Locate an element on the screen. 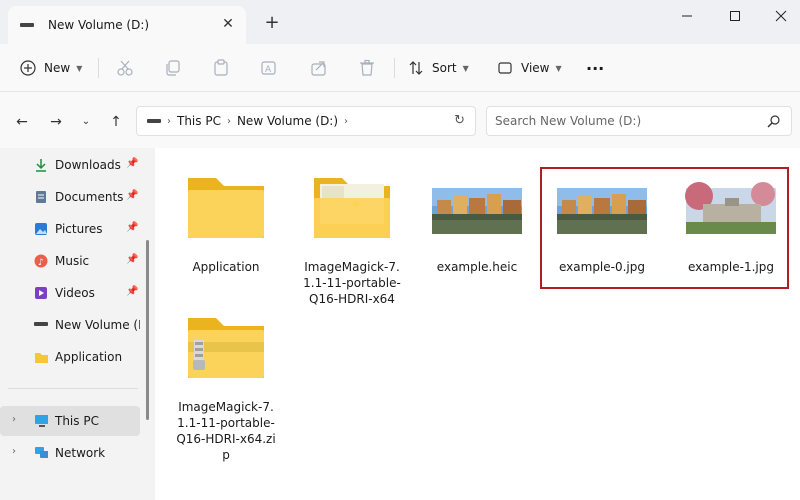 The height and width of the screenshot is (500, 800). sidebar-item-label: Music is located at coordinates (72, 261).